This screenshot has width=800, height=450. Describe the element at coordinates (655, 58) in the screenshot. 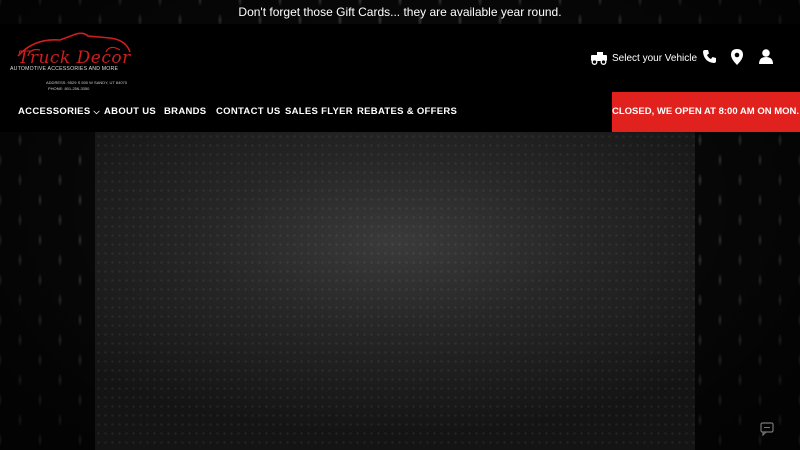

I see `select-vehicle-label: Select your Vehicle` at that location.